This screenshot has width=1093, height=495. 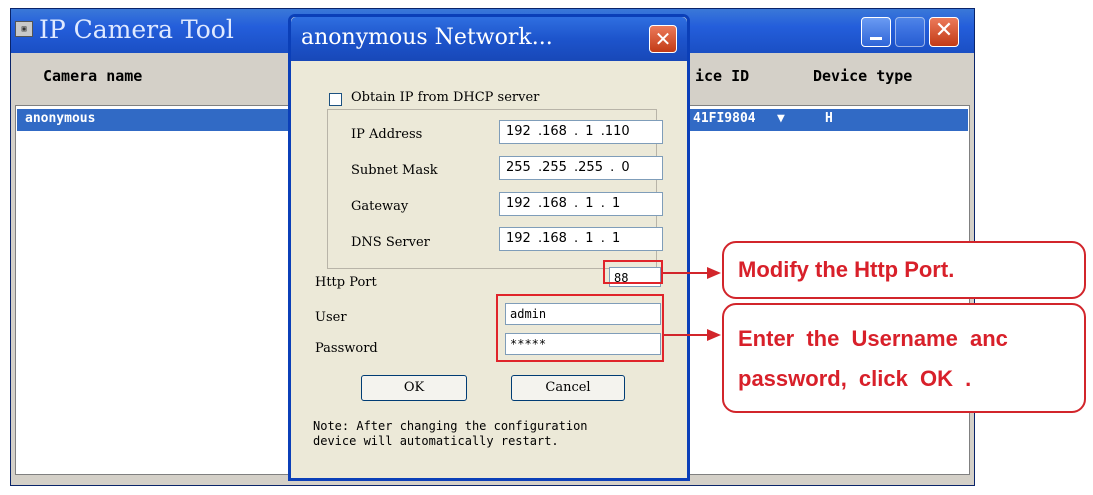 What do you see at coordinates (781, 118) in the screenshot?
I see `scroll-marker-icon: ▼` at bounding box center [781, 118].